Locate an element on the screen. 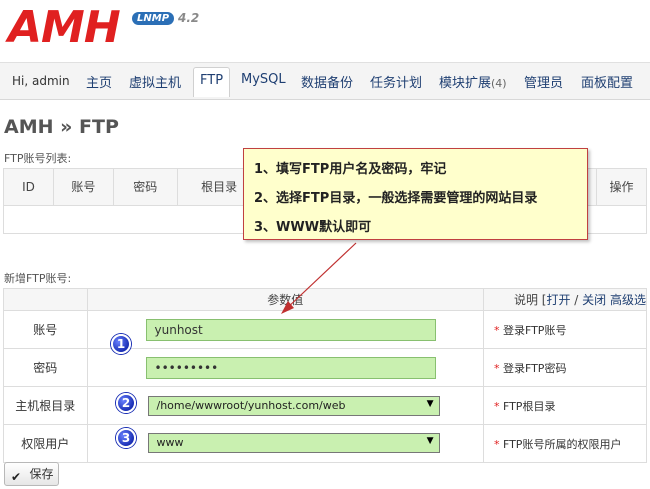 The height and width of the screenshot is (489, 650). header-desc: 说明 [打开 / 关闭 高级选 is located at coordinates (565, 299).